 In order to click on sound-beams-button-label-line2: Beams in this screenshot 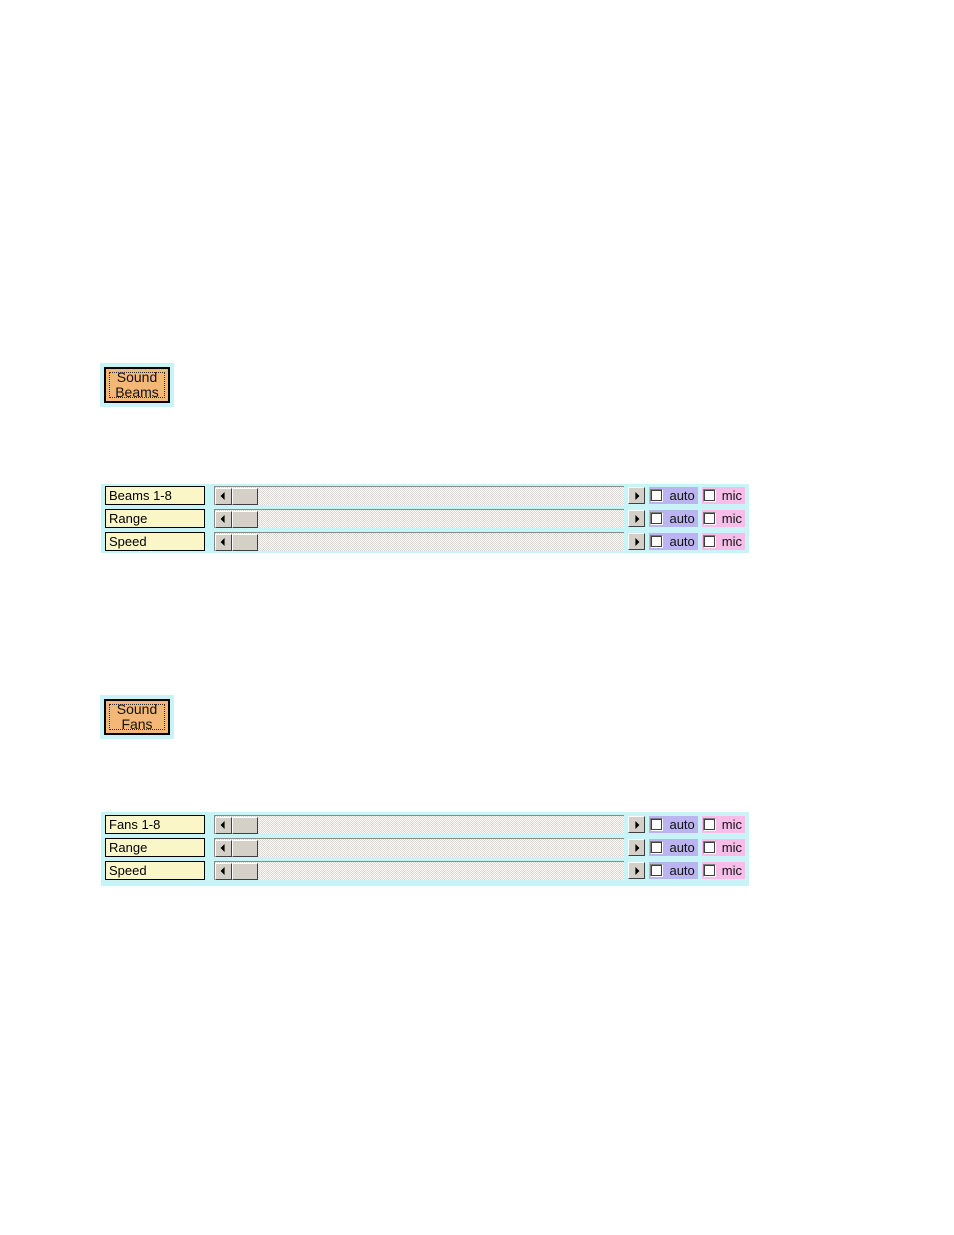, I will do `click(137, 392)`.